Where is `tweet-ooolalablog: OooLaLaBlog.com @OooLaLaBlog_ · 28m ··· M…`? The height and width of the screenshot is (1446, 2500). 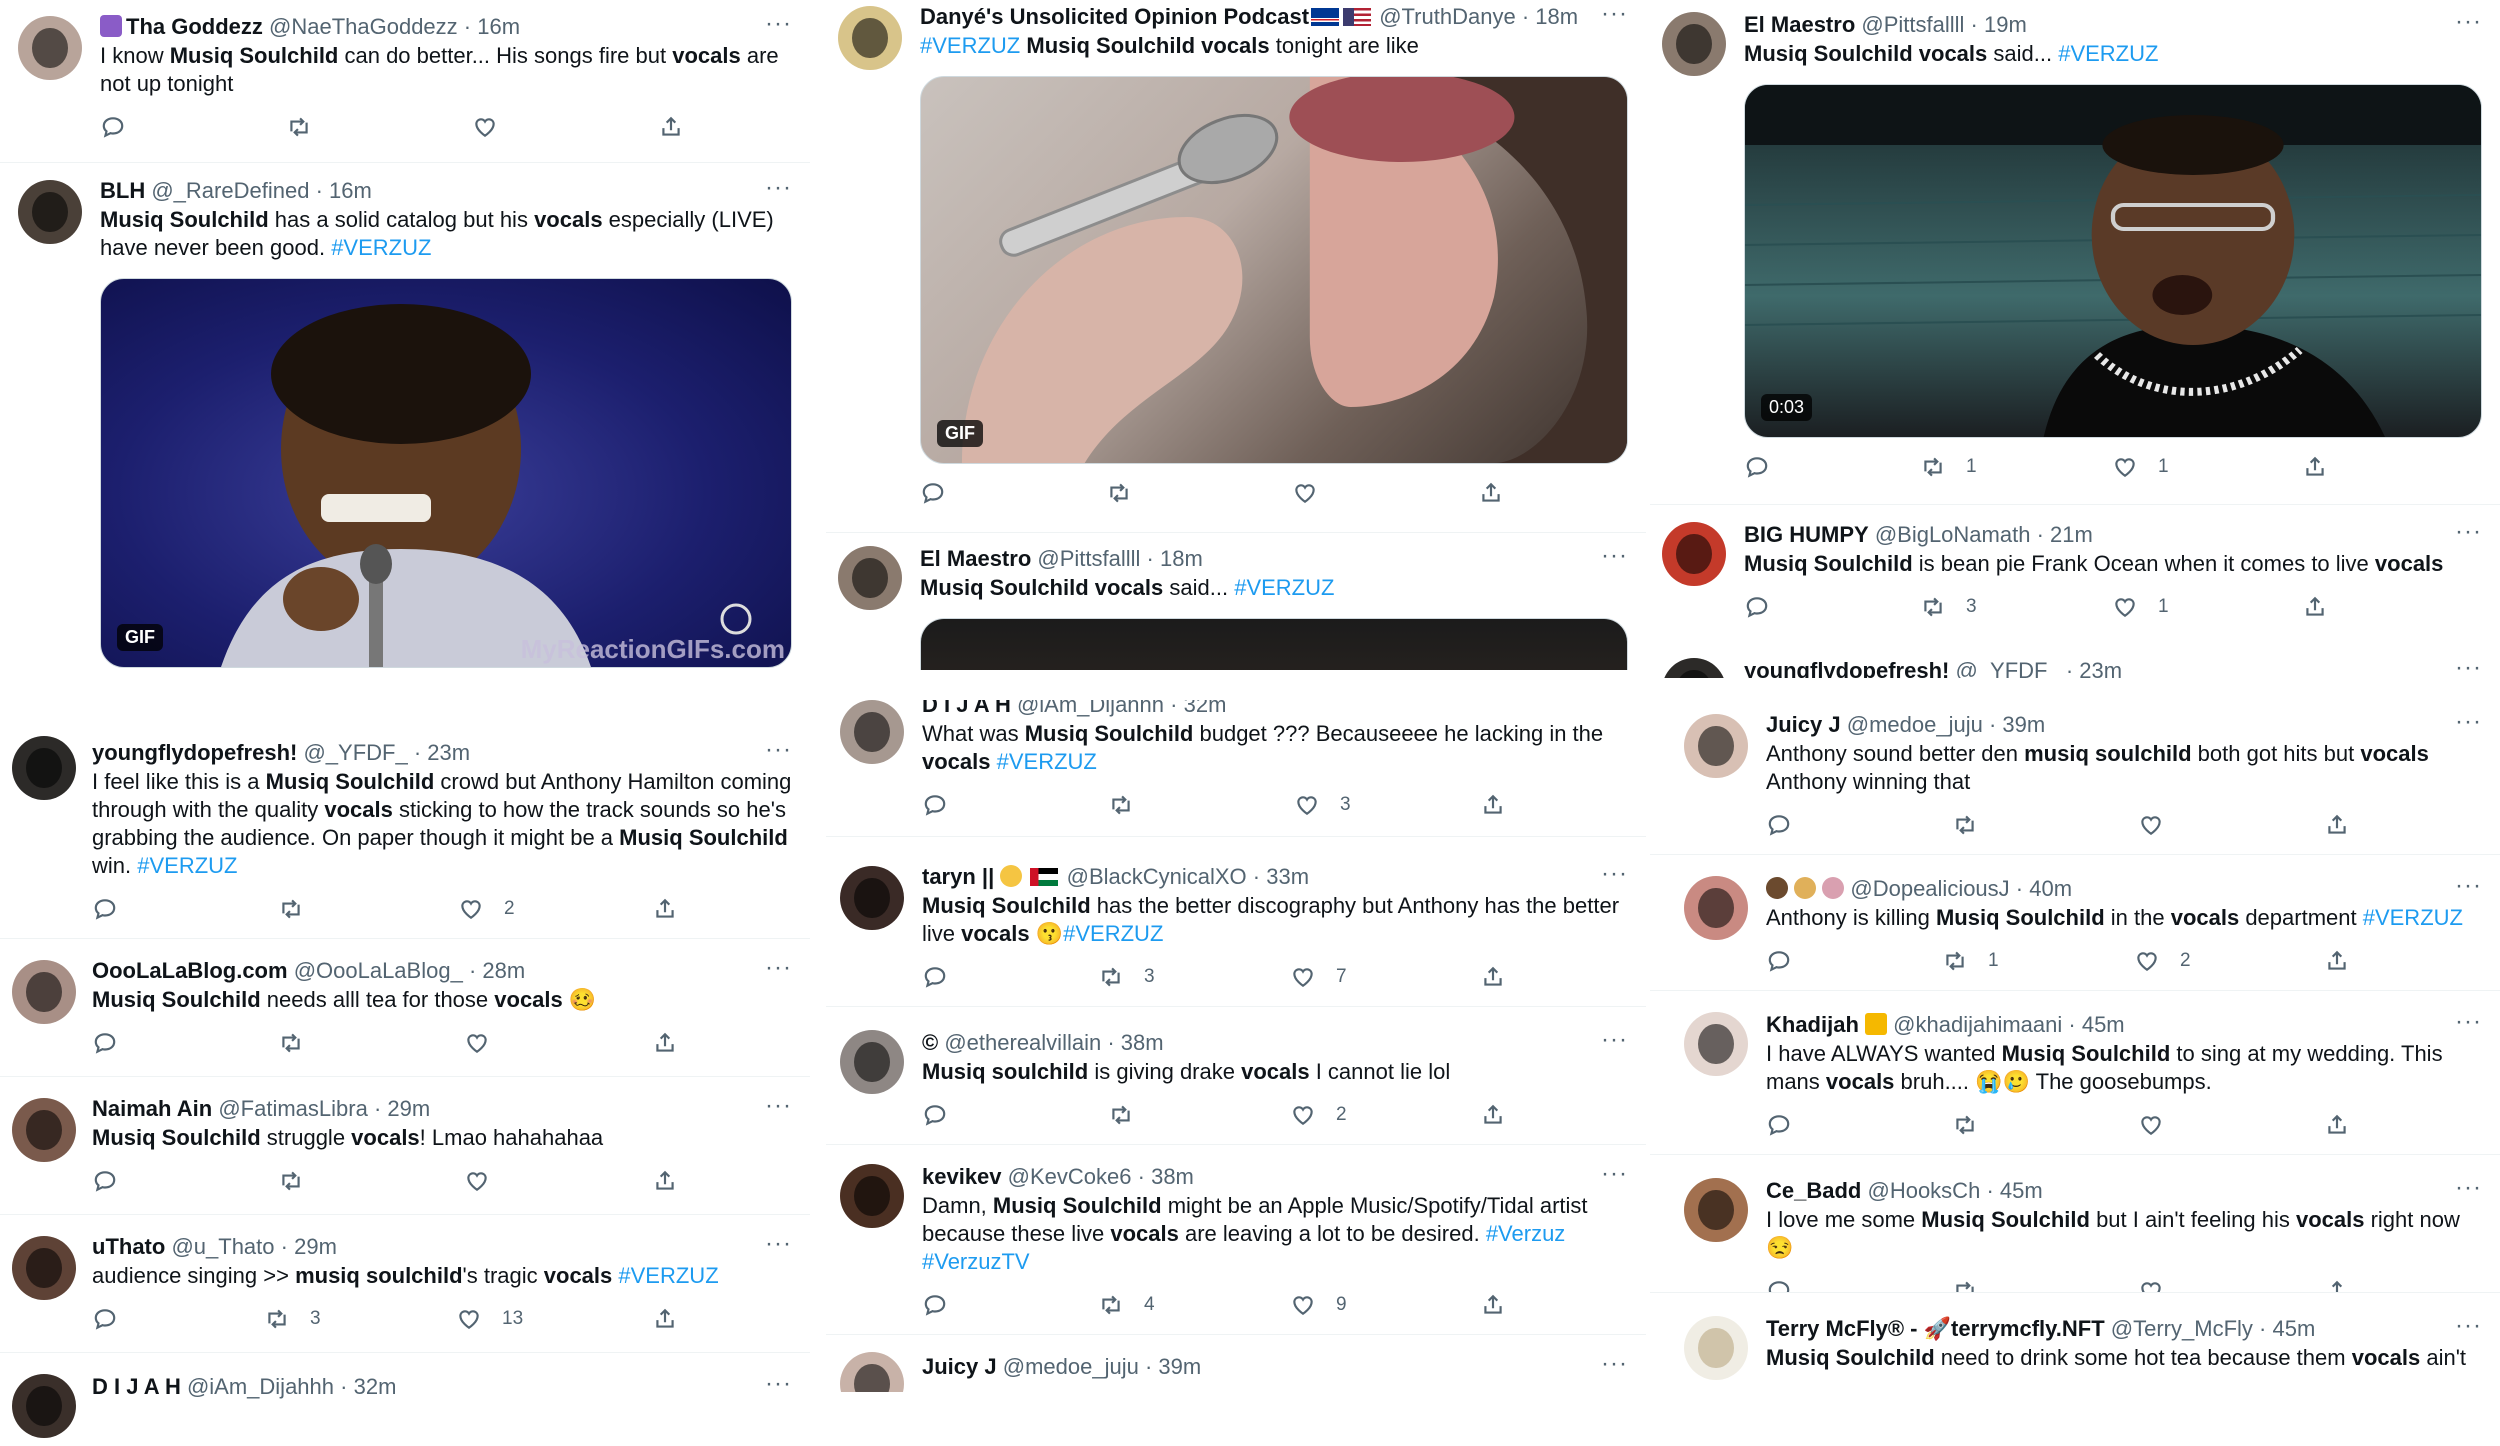 tweet-ooolalablog: OooLaLaBlog.com @OooLaLaBlog_ · 28m ··· M… is located at coordinates (405, 1008).